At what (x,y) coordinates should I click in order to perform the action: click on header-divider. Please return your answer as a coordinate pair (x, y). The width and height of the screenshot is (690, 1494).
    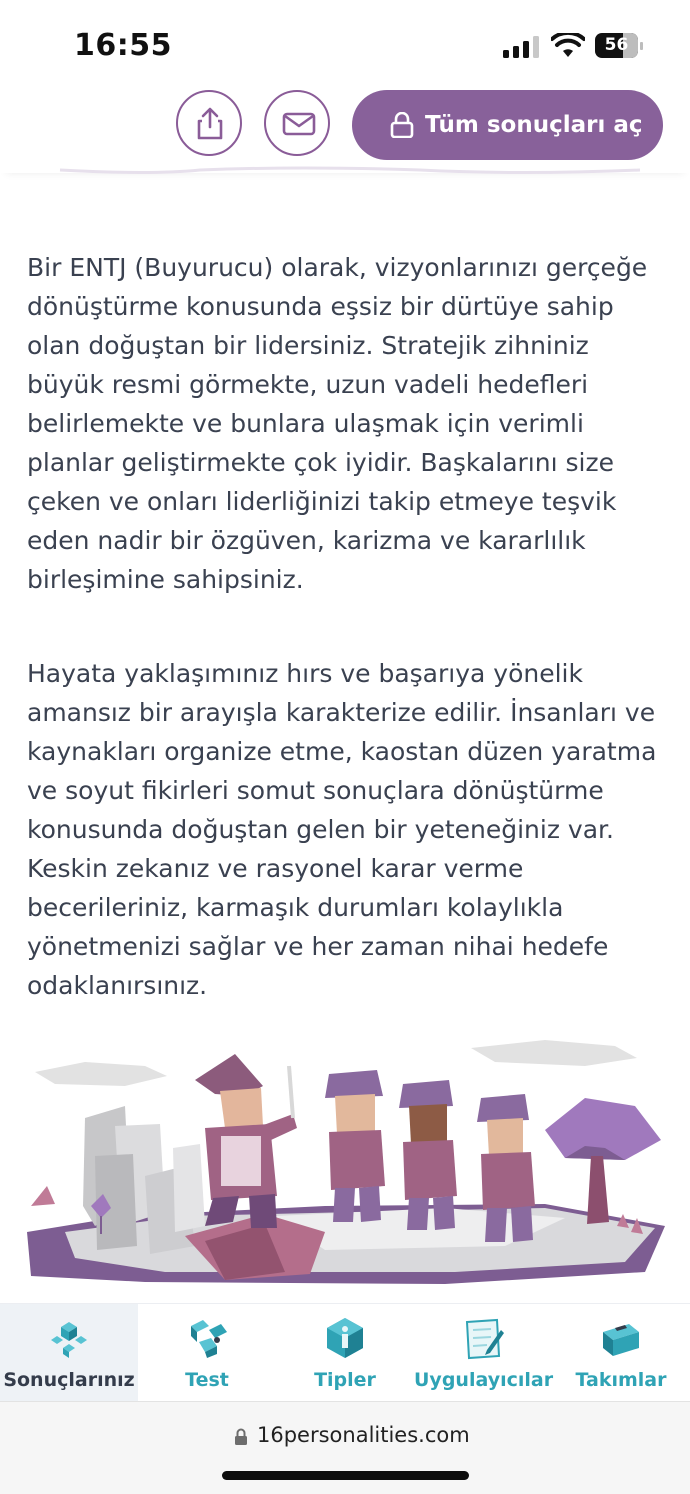
    Looking at the image, I should click on (350, 170).